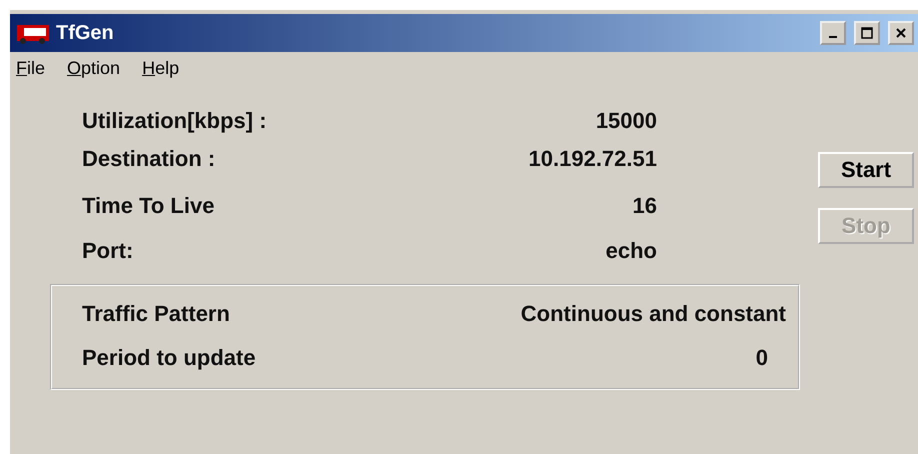  I want to click on app-icon, so click(33, 33).